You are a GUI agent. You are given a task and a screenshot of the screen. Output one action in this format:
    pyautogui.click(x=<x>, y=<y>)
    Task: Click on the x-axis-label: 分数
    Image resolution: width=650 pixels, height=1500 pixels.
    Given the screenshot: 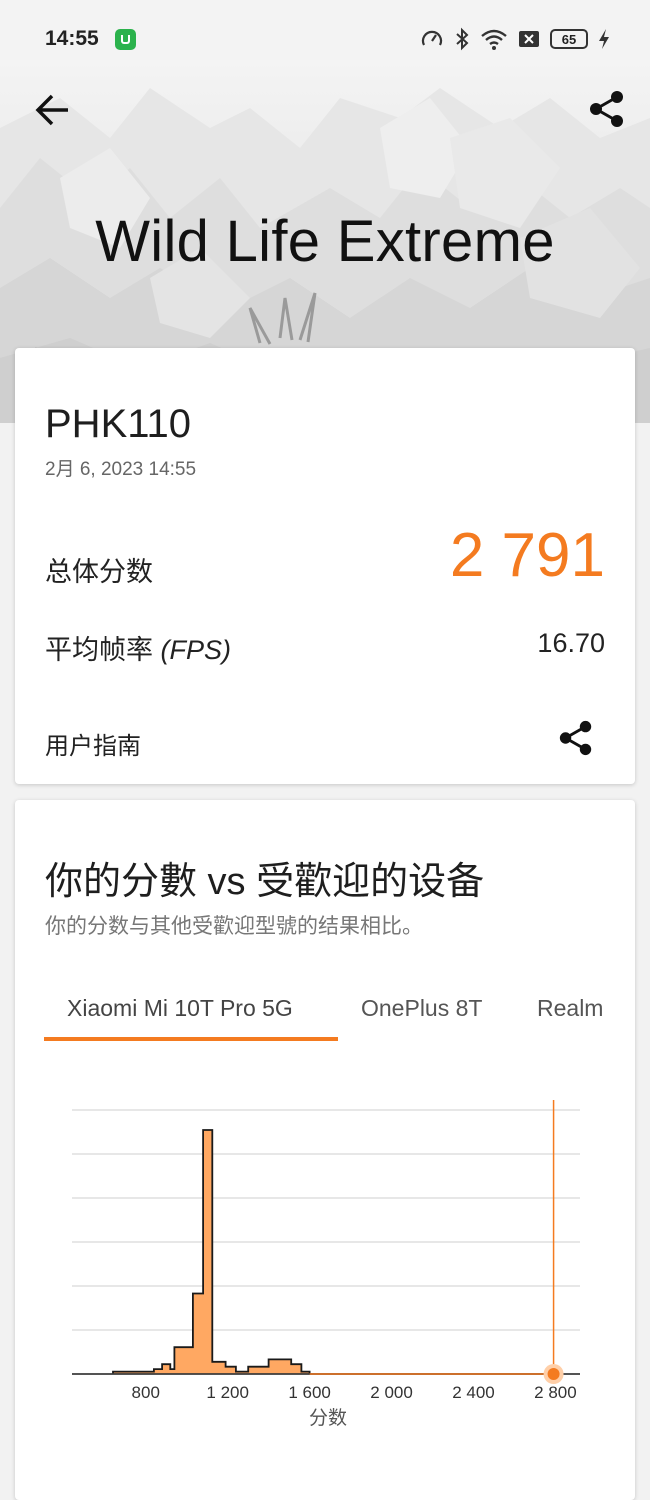 What is the action you would take?
    pyautogui.click(x=328, y=1418)
    